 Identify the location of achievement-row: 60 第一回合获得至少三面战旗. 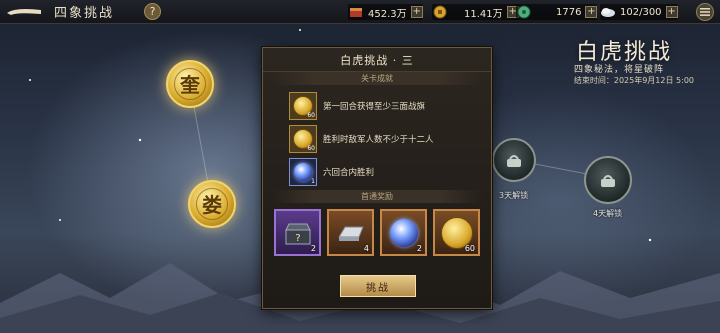
(385, 105).